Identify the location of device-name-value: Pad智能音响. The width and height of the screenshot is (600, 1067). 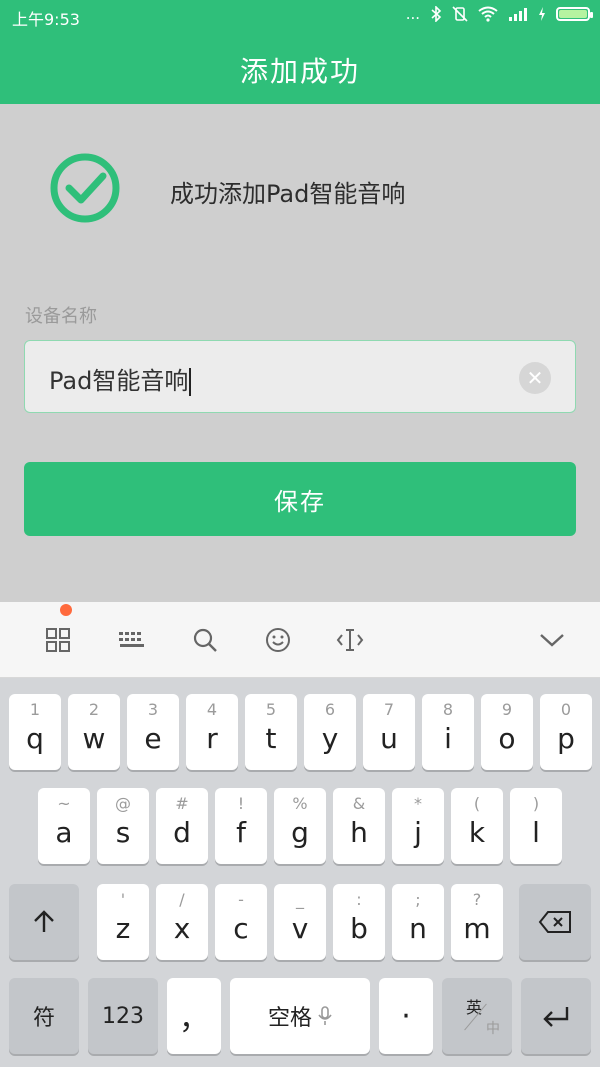
(120, 378).